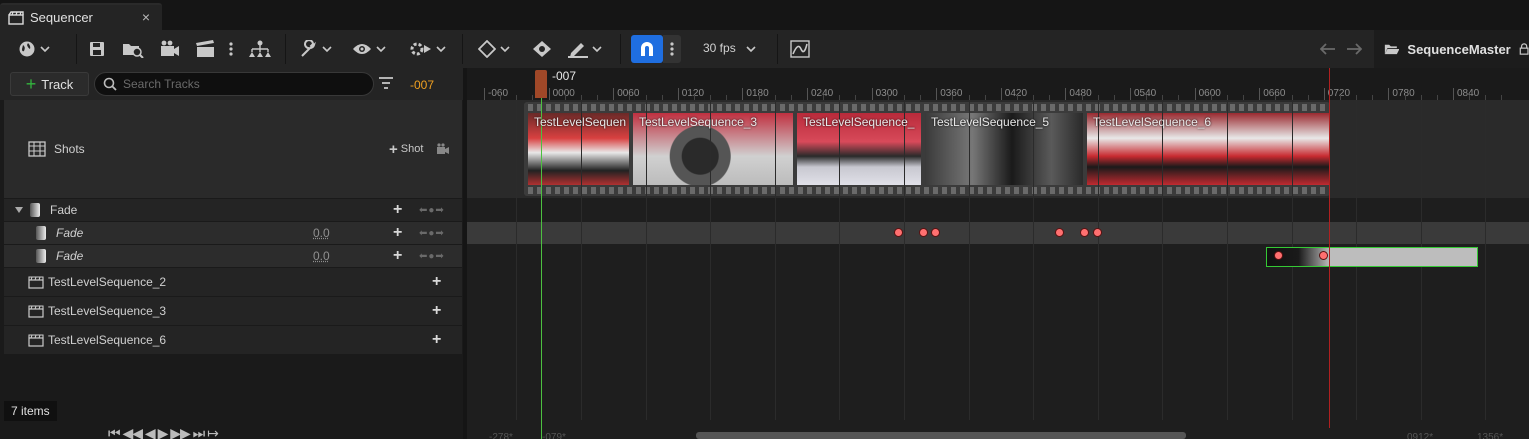 The height and width of the screenshot is (439, 1529). What do you see at coordinates (233, 340) in the screenshot?
I see `track-row-sequence: TestLevelSequence_6 +` at bounding box center [233, 340].